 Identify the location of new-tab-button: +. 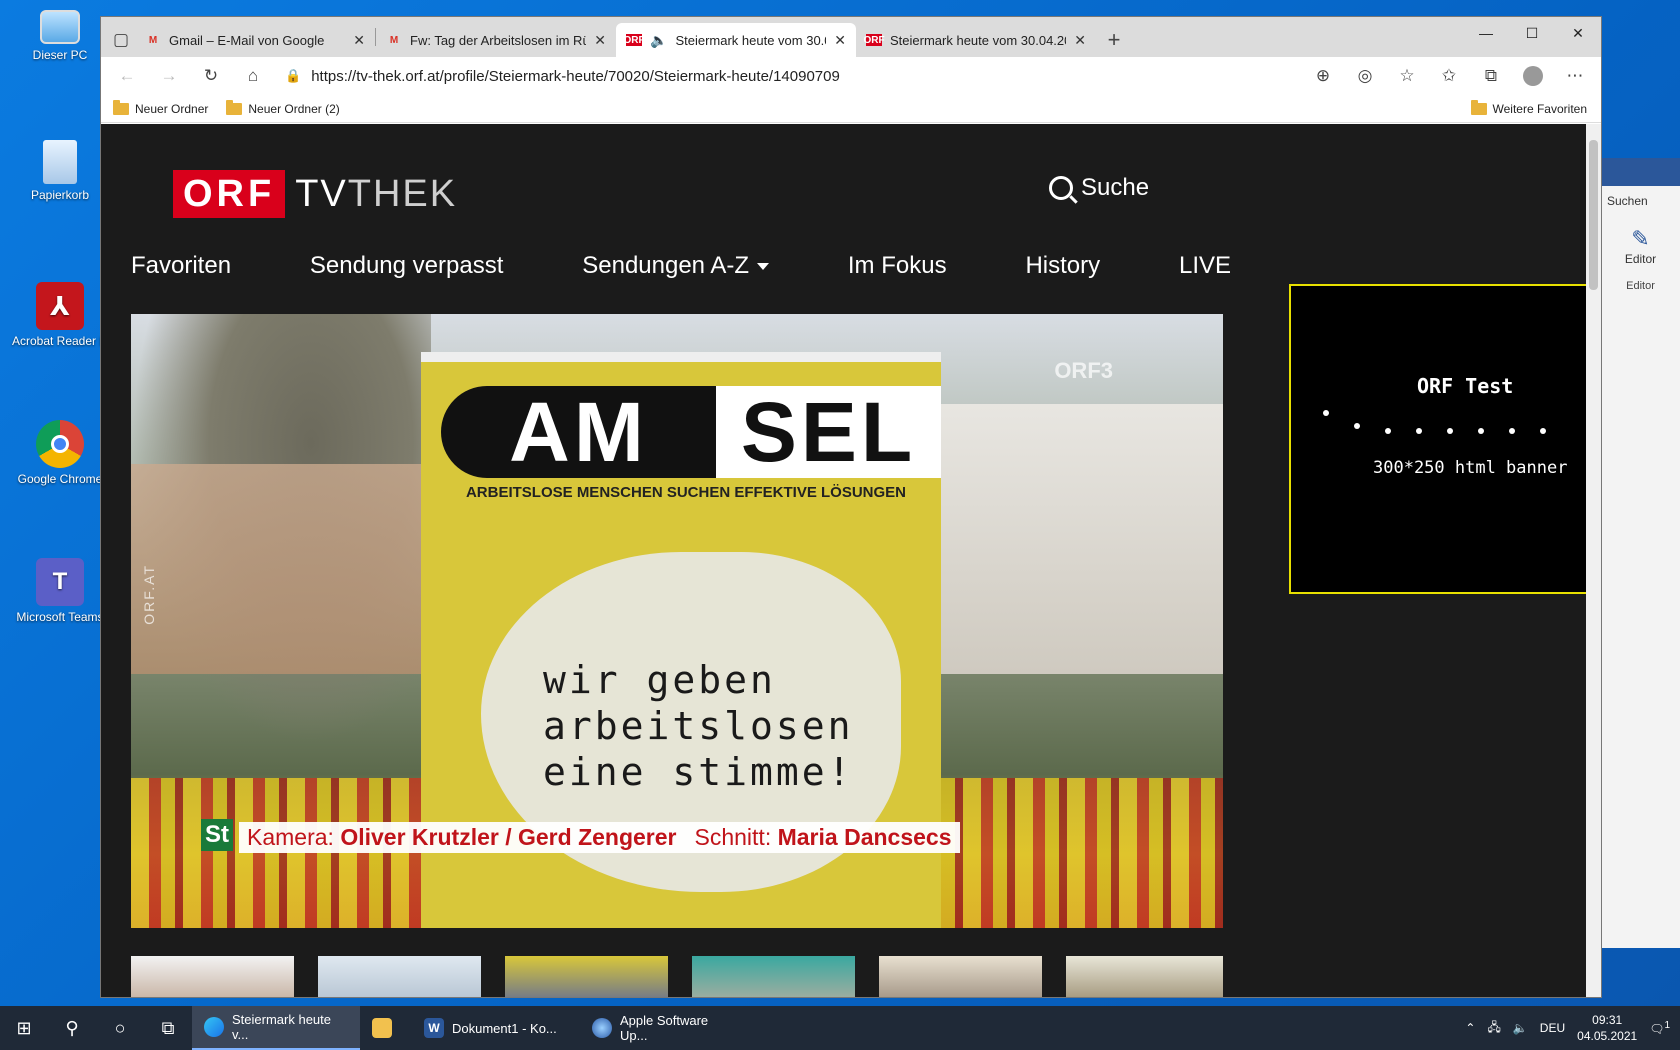
(1114, 40).